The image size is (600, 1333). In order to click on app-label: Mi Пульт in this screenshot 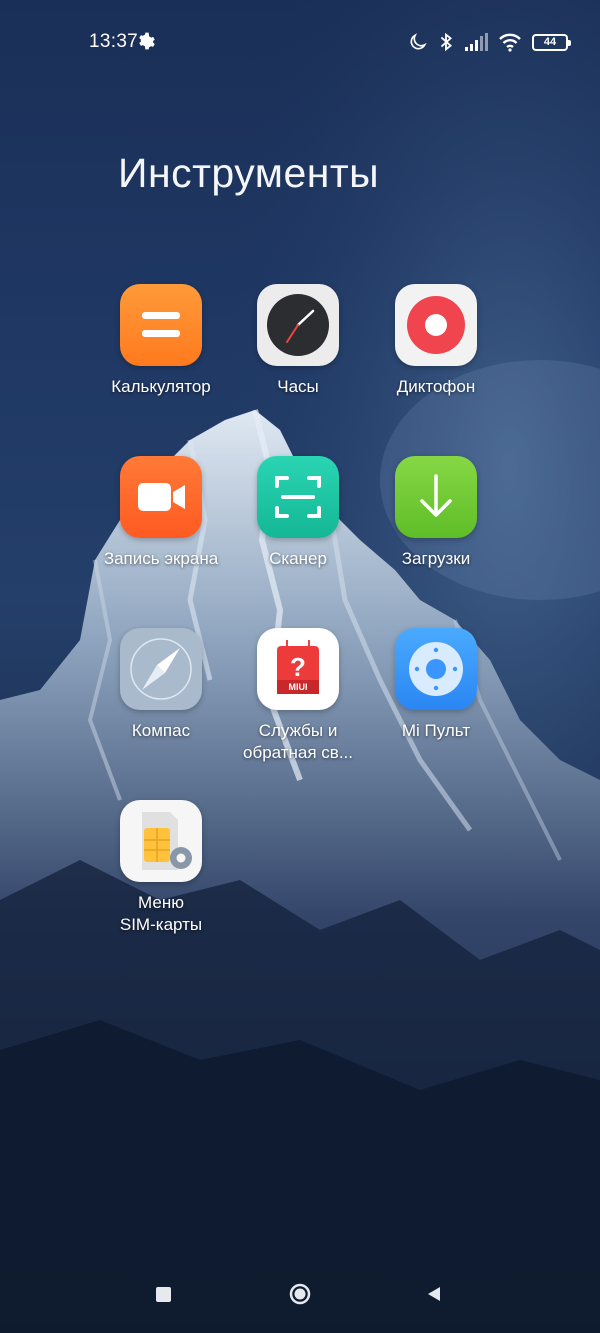, I will do `click(436, 730)`.